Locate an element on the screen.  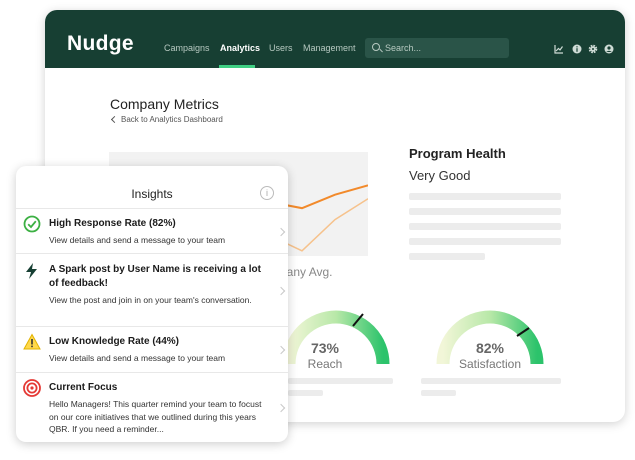
program-health-title: Program Health is located at coordinates (457, 153).